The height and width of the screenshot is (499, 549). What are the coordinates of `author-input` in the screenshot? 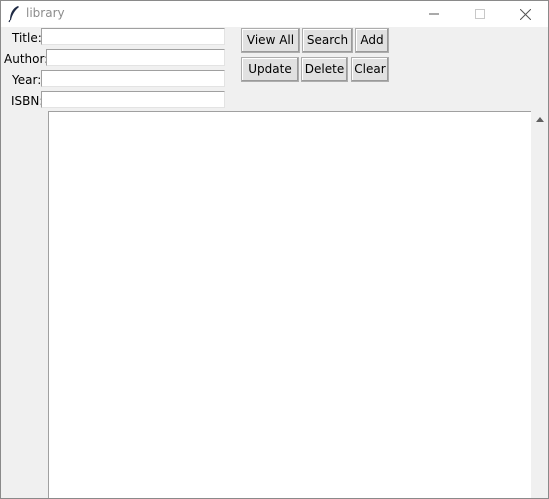 It's located at (135, 57).